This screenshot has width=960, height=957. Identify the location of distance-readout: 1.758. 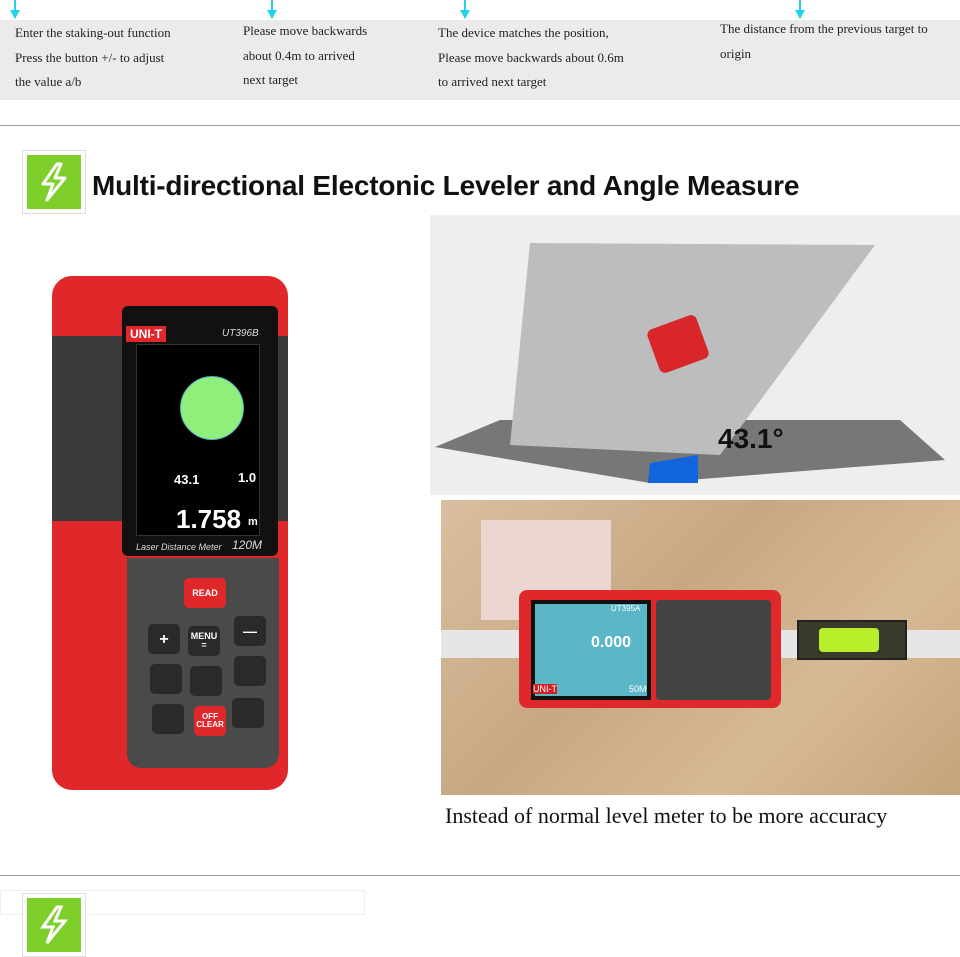
(209, 519).